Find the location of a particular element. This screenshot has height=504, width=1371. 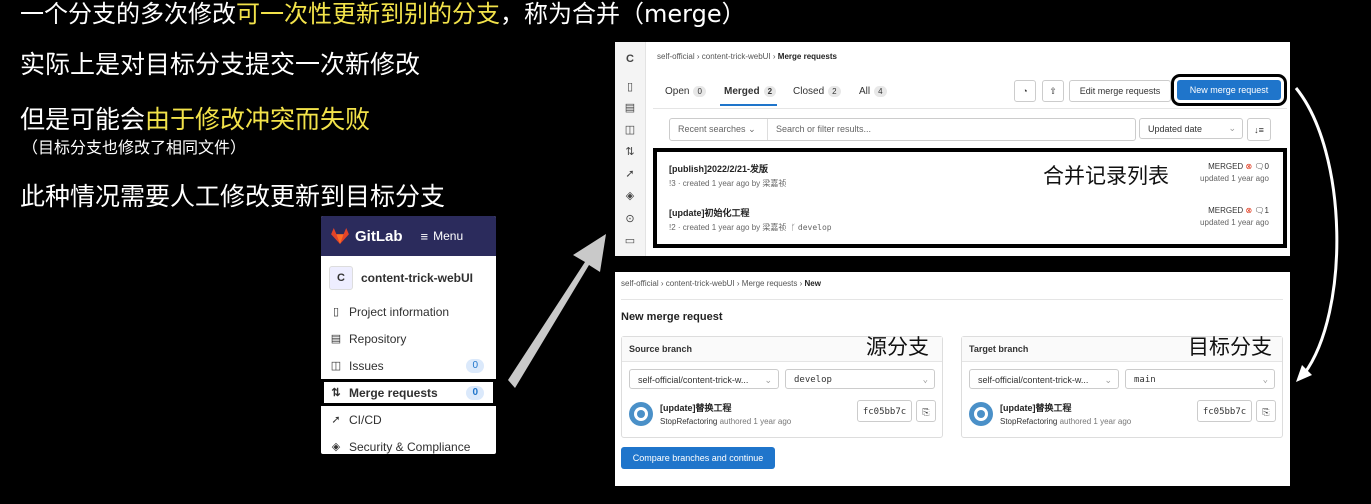

target-project-select: self-official/content-trick-w... ⌄ is located at coordinates (1044, 379).